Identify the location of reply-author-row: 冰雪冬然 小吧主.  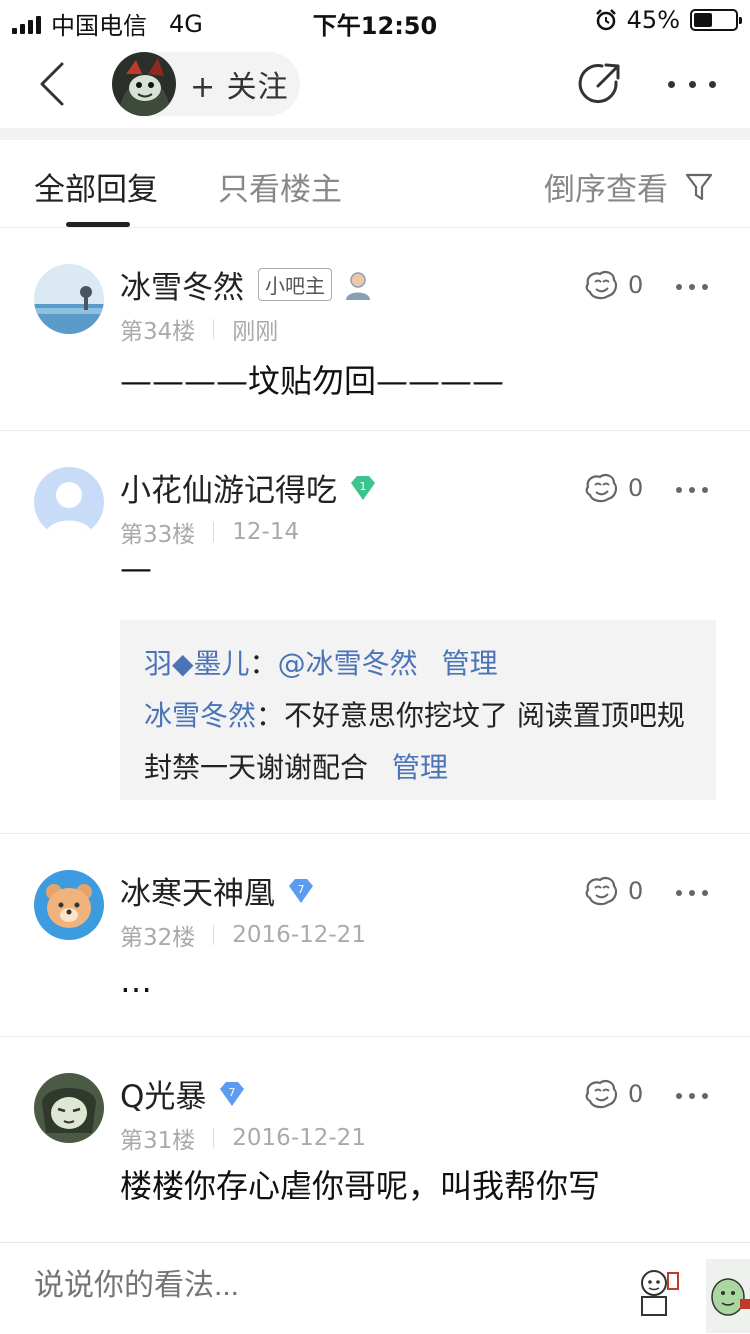
(247, 284).